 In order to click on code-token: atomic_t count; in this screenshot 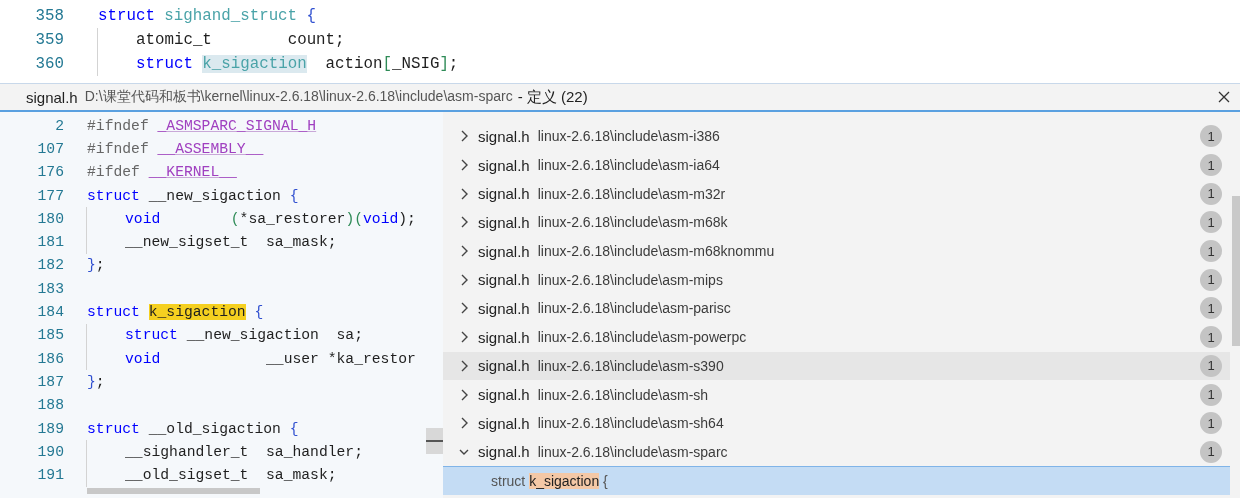, I will do `click(240, 40)`.